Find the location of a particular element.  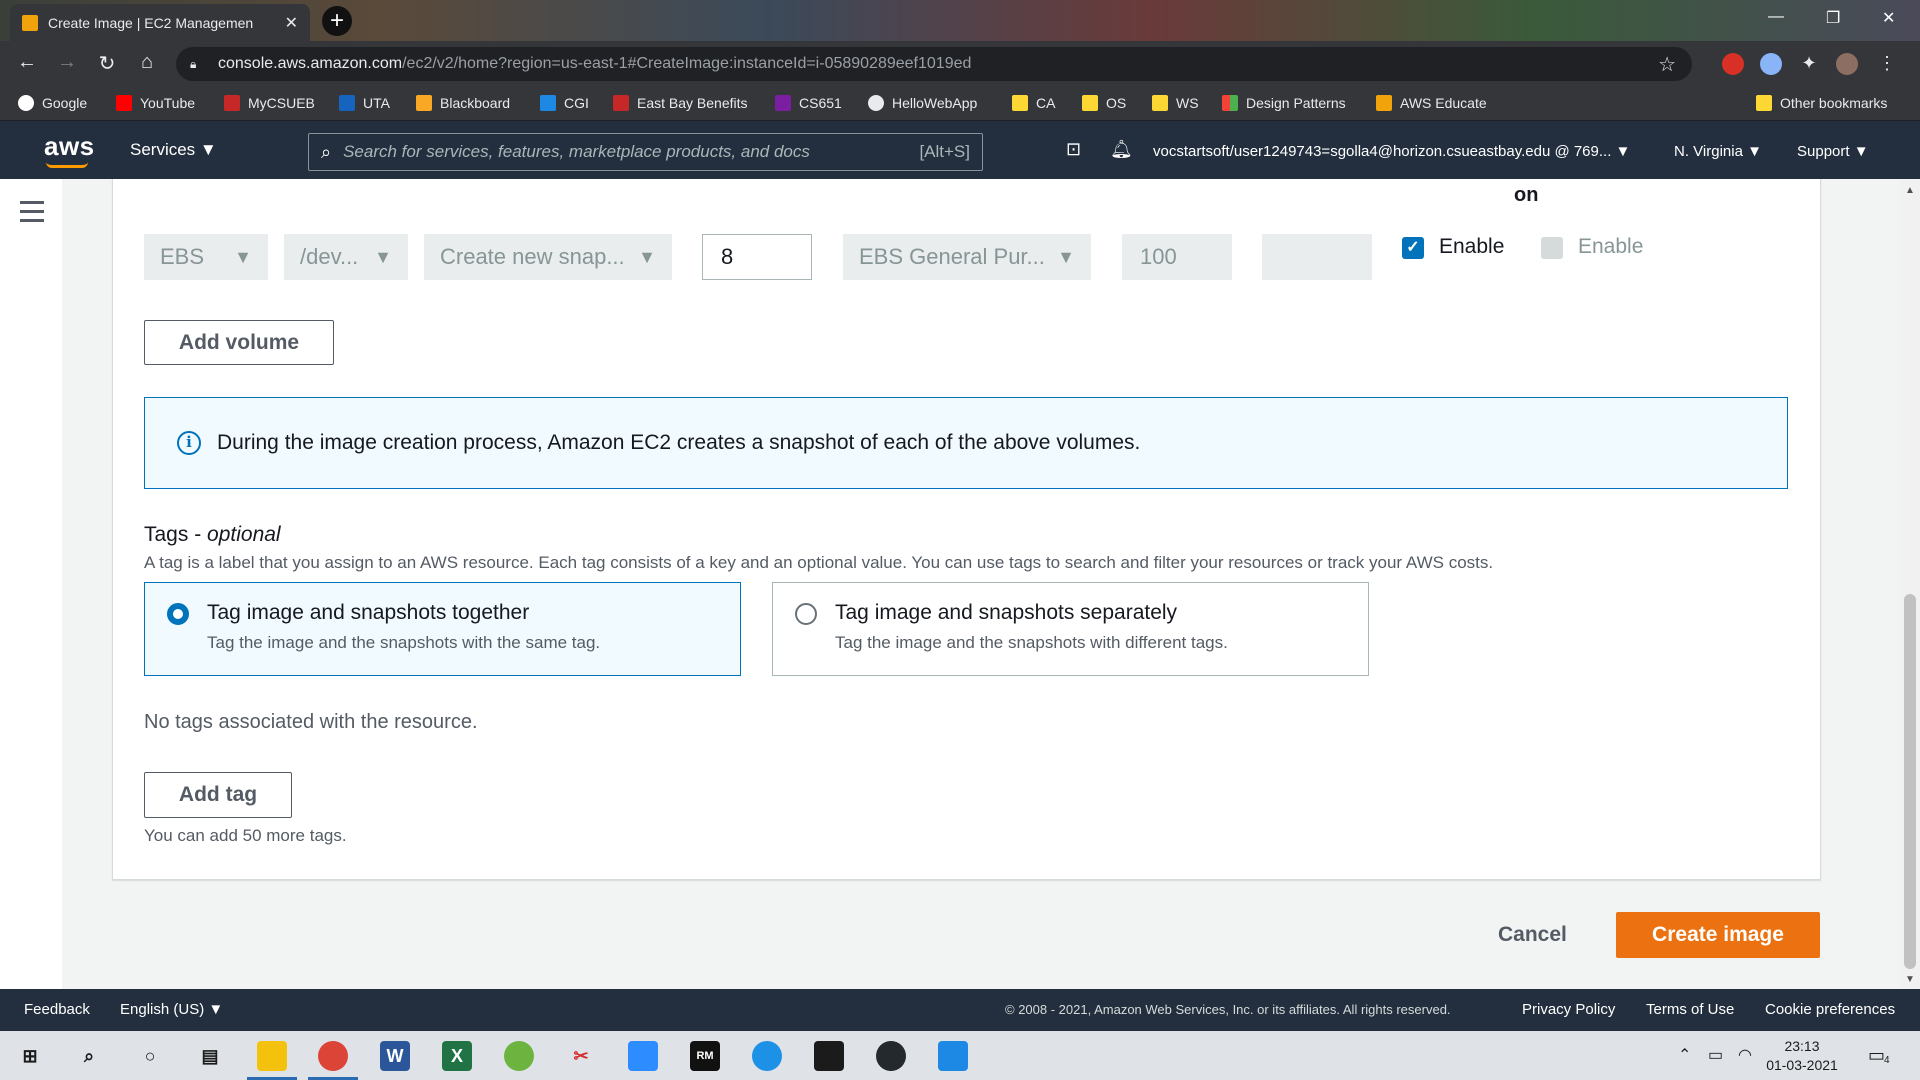

bookmark-folder: CA is located at coordinates (1033, 103).